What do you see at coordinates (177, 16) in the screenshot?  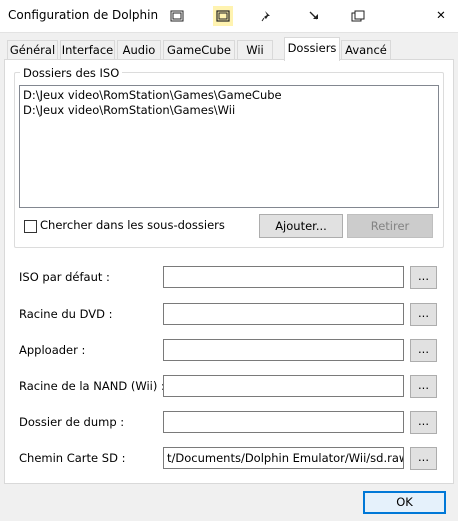 I see `window-icon` at bounding box center [177, 16].